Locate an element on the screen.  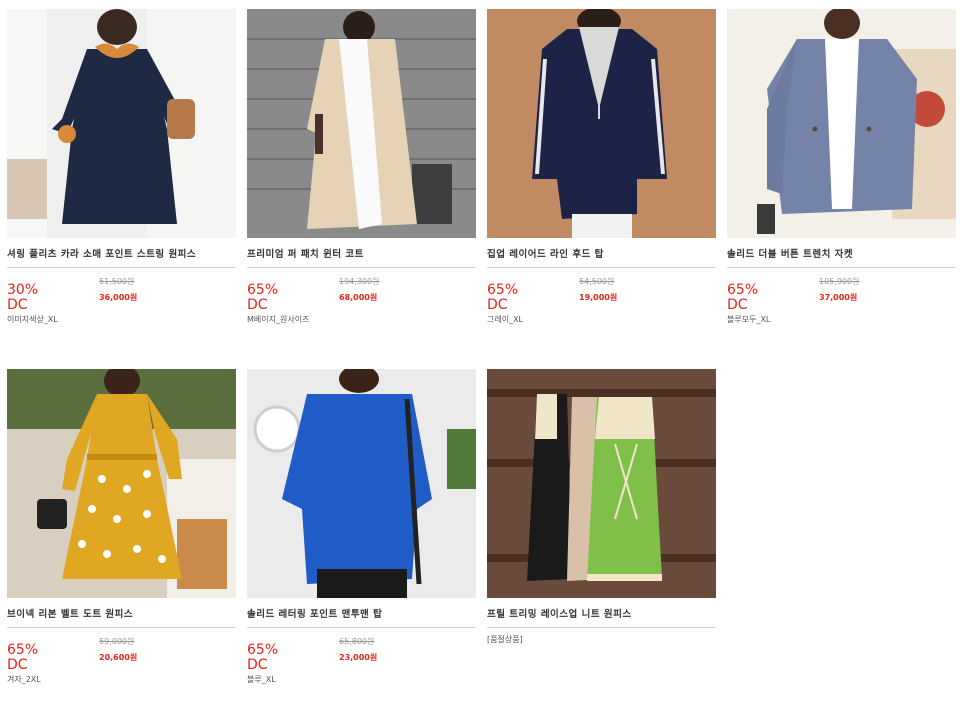
price-block: 30% DC 51,500원 36,000원 is located at coordinates (121, 294).